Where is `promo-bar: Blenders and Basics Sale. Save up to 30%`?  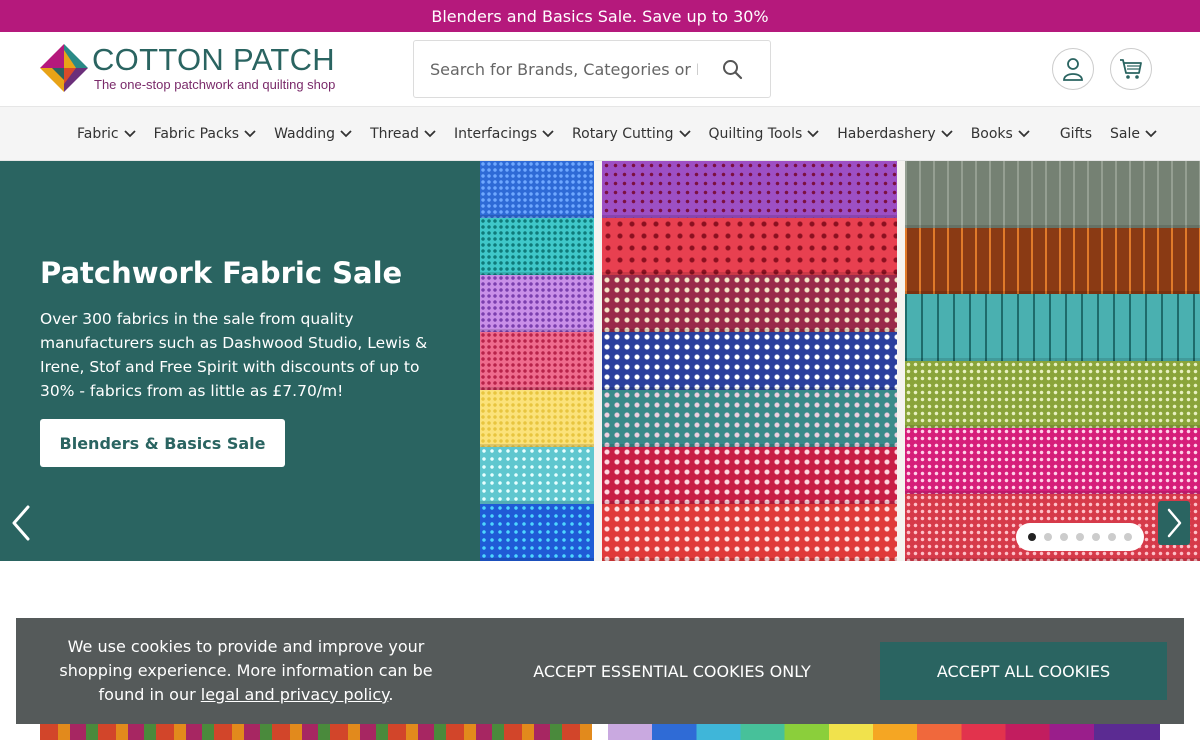
promo-bar: Blenders and Basics Sale. Save up to 30% is located at coordinates (600, 16).